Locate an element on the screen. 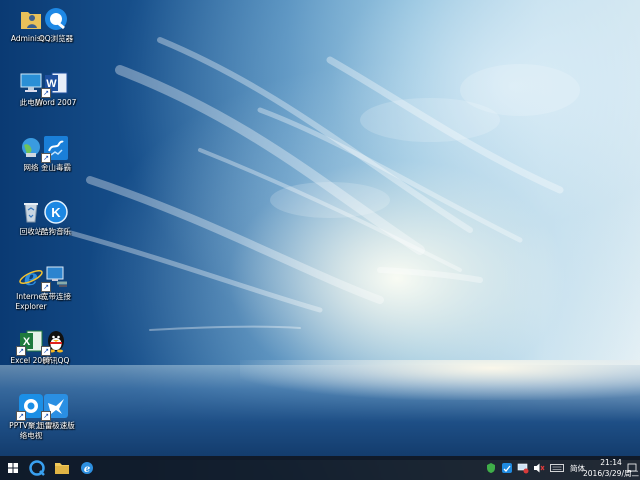 This screenshot has width=640, height=480. start-button is located at coordinates (13, 468).